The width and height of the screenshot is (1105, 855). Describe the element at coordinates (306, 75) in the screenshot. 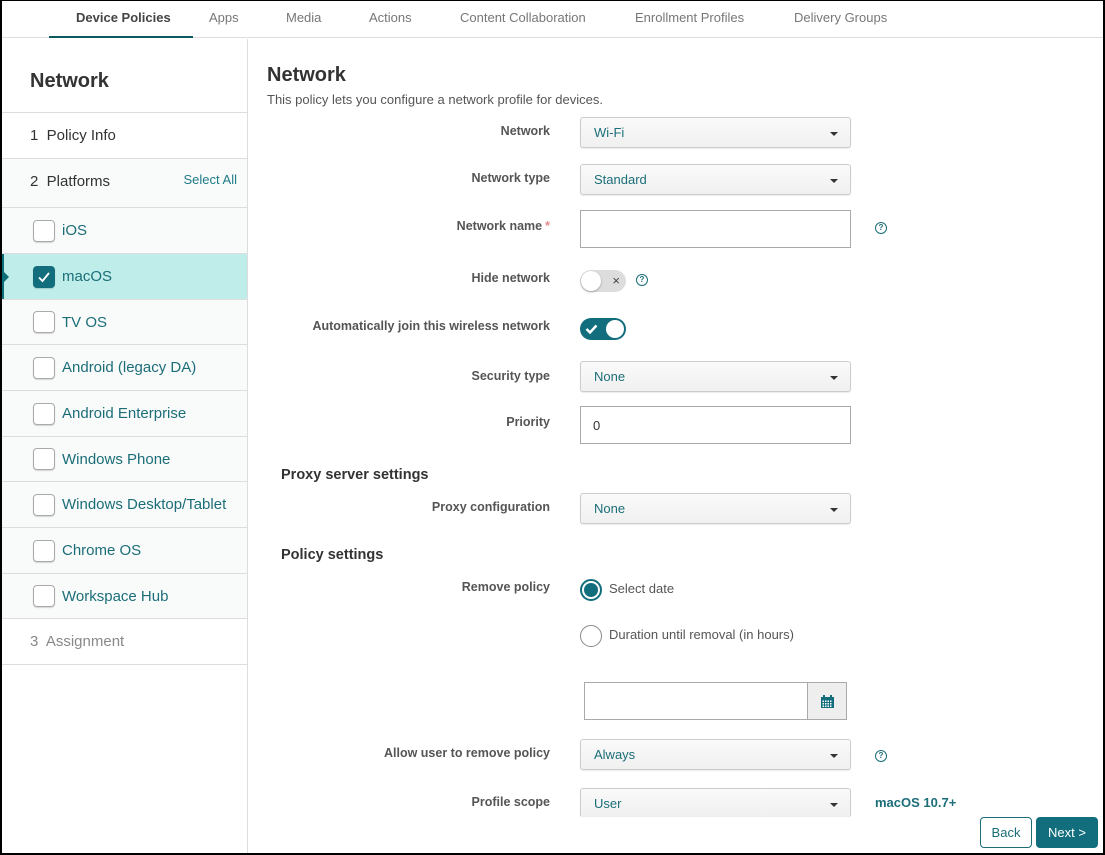

I see `page-title: Network` at that location.